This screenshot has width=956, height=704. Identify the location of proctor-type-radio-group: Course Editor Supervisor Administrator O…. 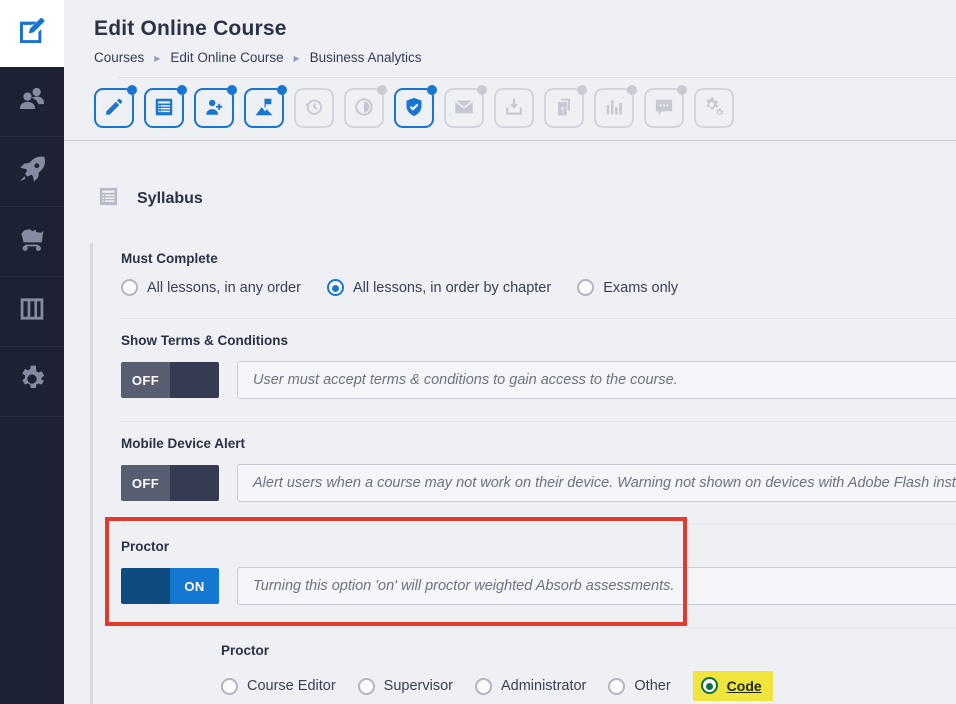
(588, 686).